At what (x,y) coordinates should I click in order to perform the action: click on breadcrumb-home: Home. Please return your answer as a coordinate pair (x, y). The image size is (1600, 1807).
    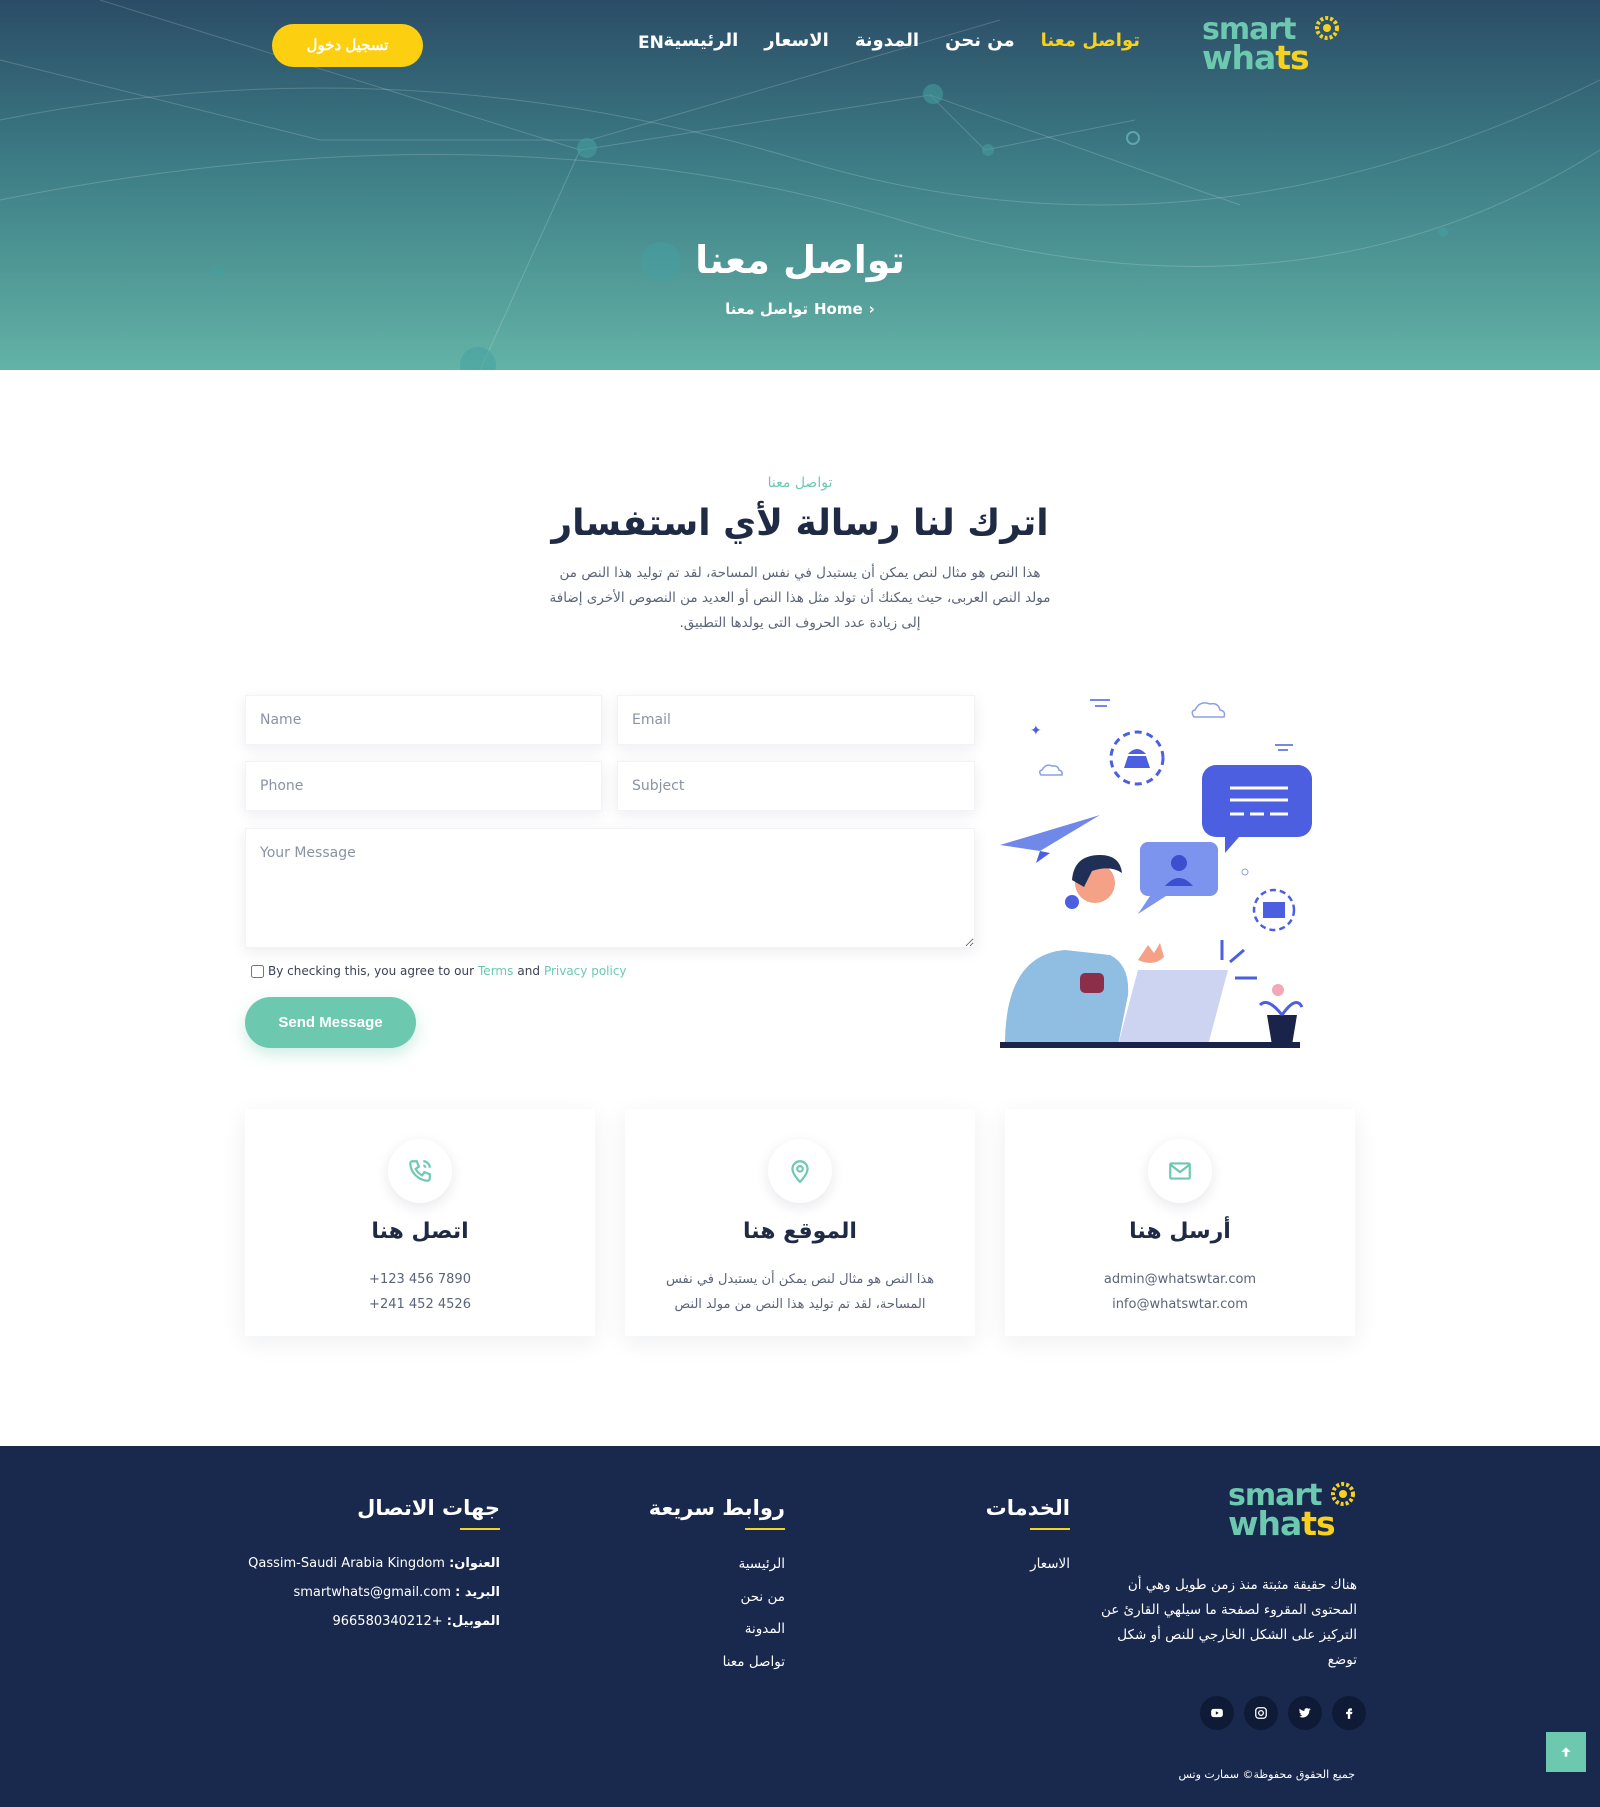
    Looking at the image, I should click on (838, 309).